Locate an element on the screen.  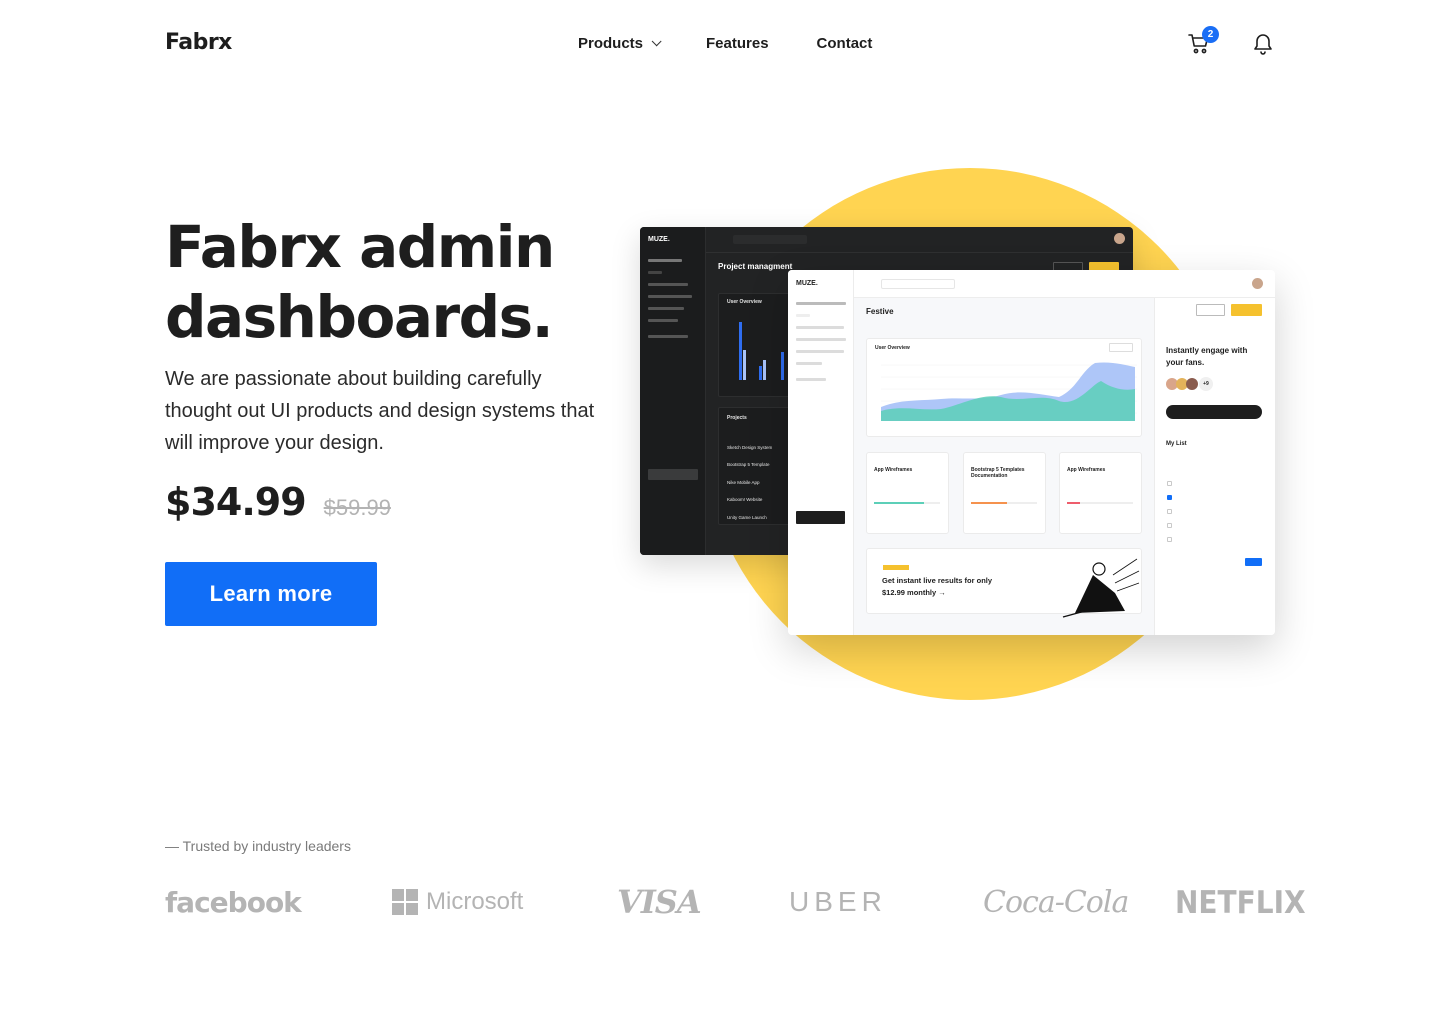
microsoft-logo: Microsoft is located at coordinates (457, 902).